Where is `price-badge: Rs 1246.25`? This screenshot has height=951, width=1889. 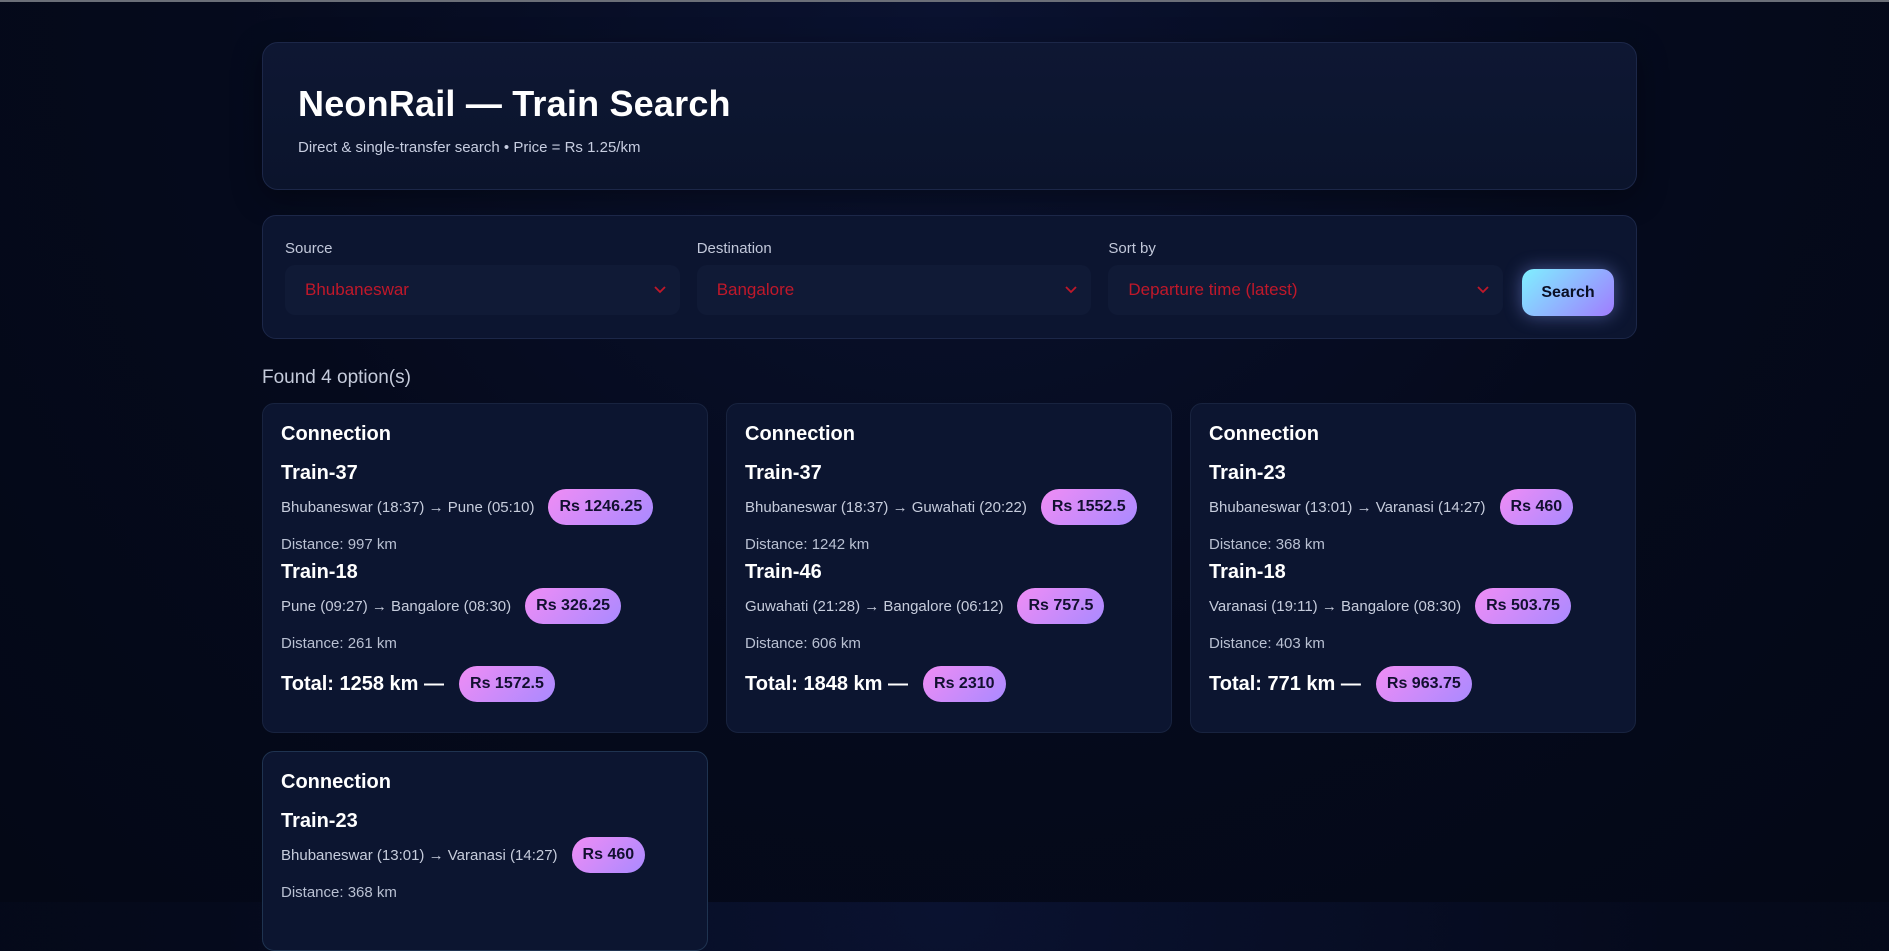
price-badge: Rs 1246.25 is located at coordinates (601, 507).